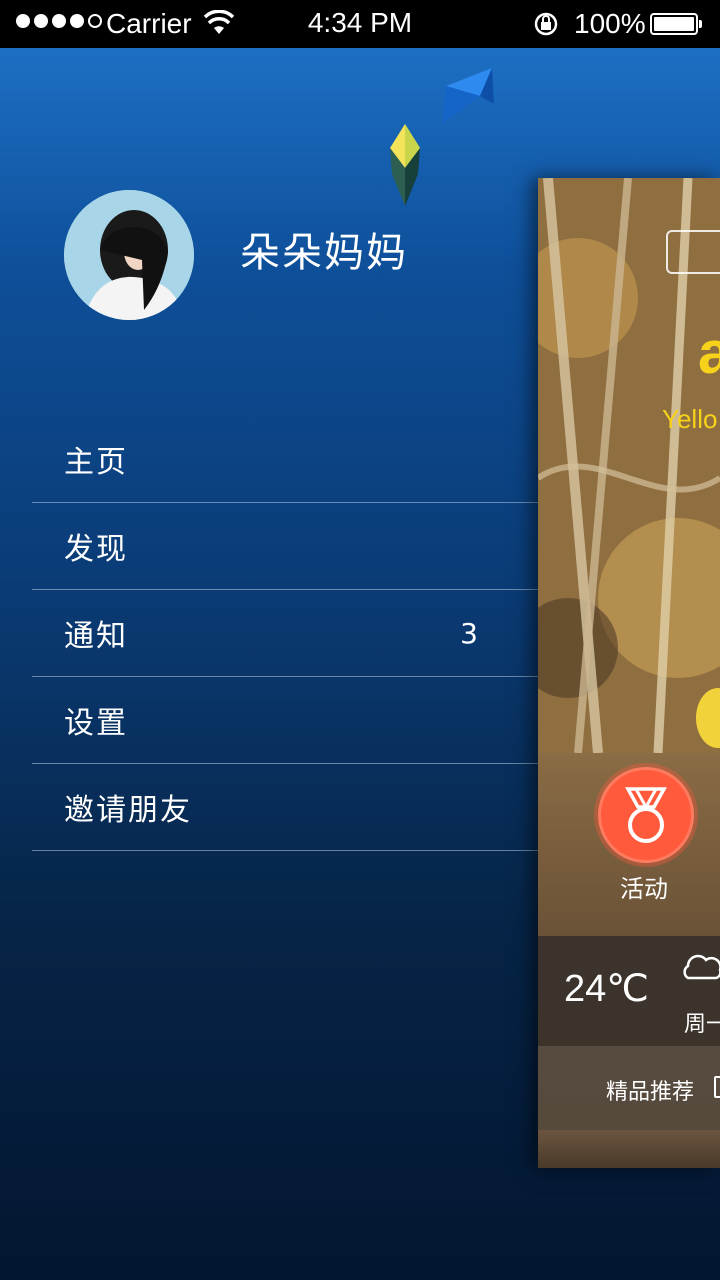  Describe the element at coordinates (690, 419) in the screenshot. I see `app-logo-subtitle: Yello` at that location.